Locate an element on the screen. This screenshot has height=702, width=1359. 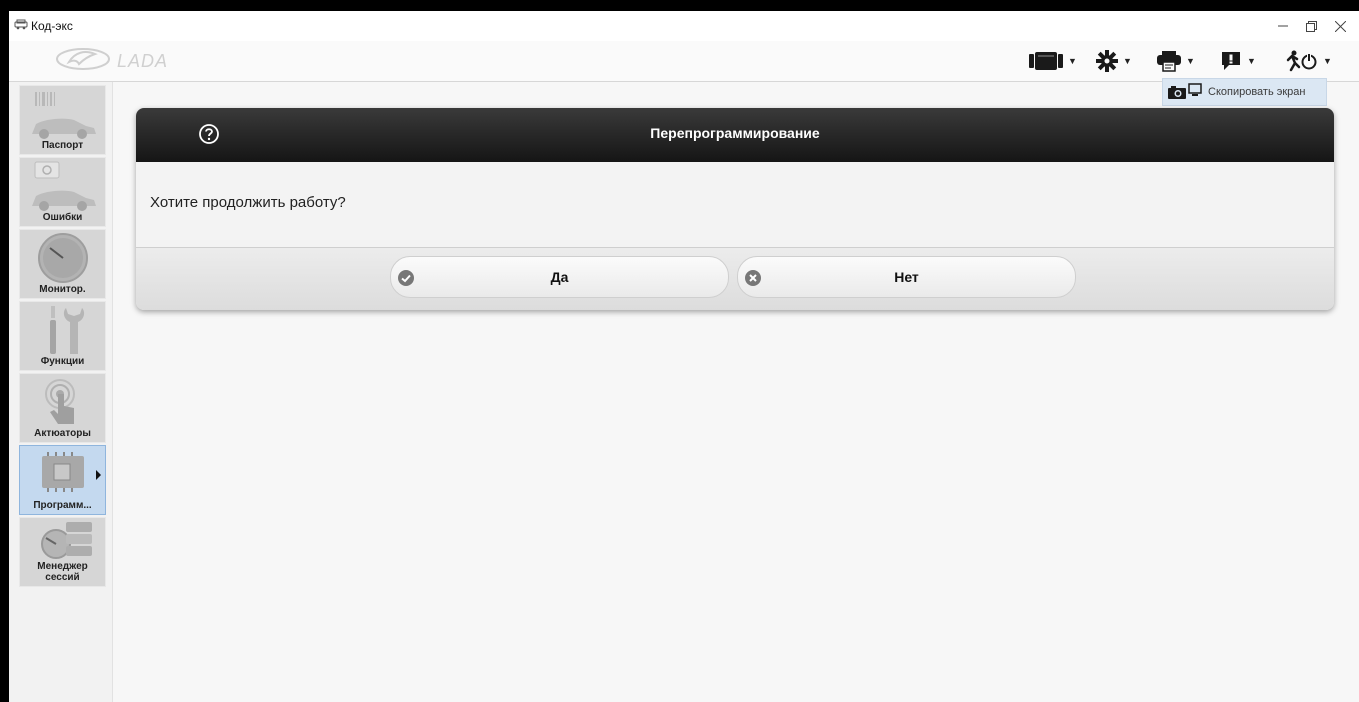
dialog-footer: Да Нет is located at coordinates (735, 278).